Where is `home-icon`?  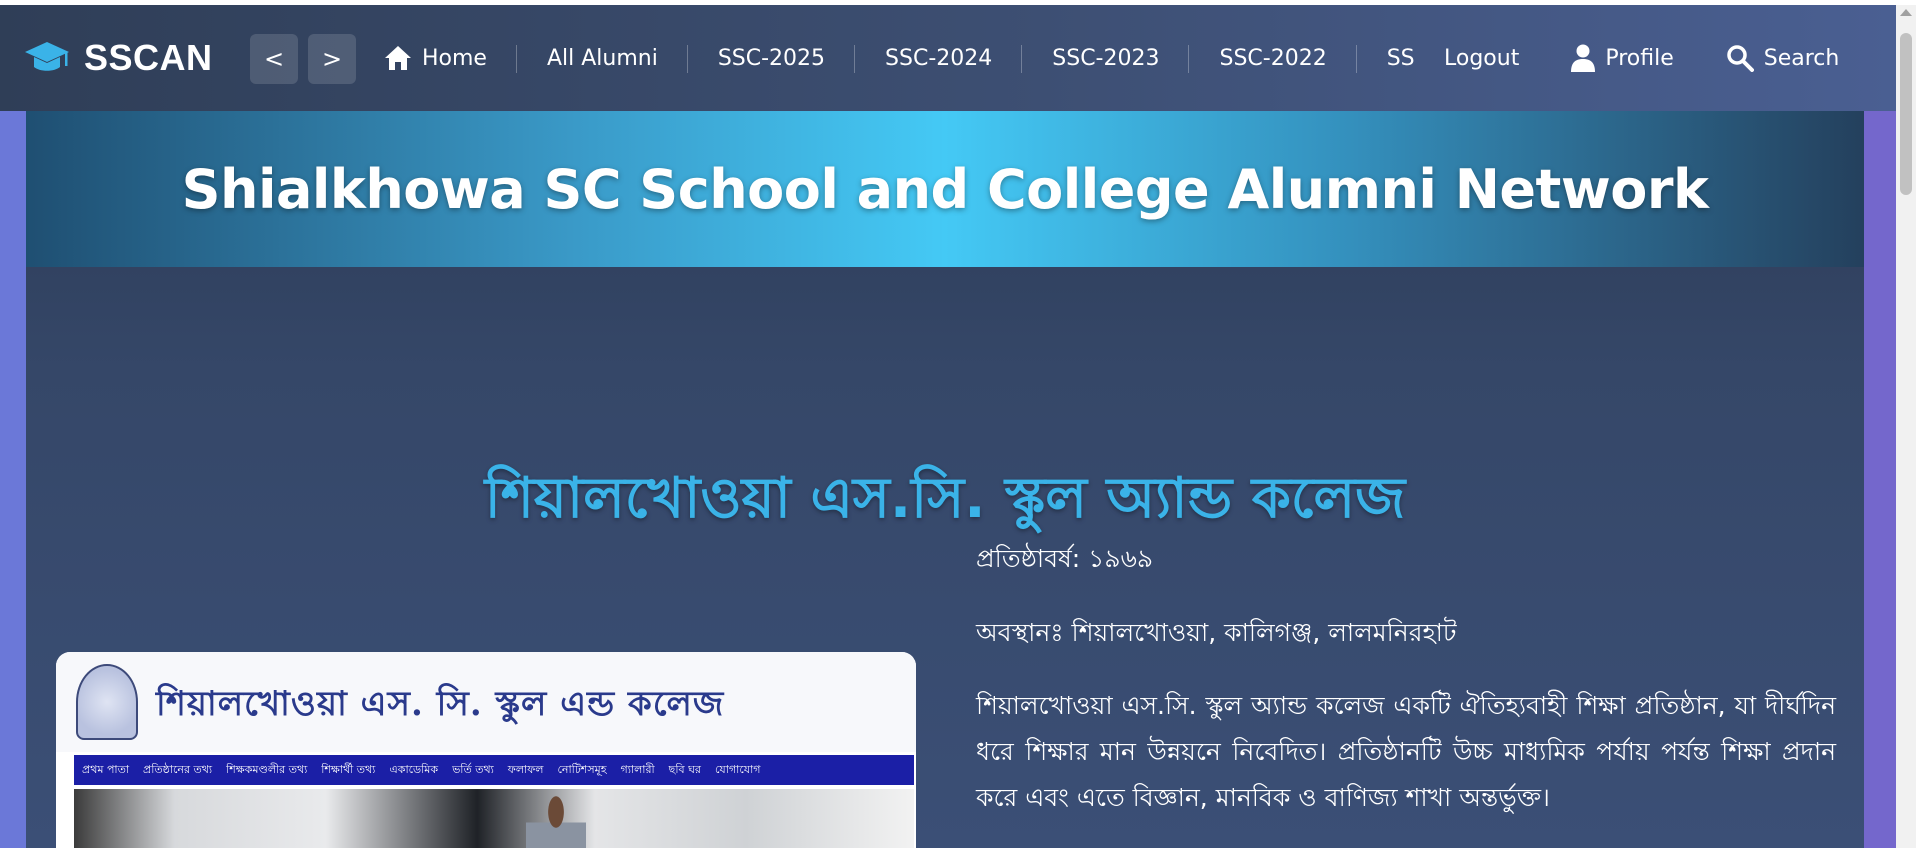
home-icon is located at coordinates (398, 58).